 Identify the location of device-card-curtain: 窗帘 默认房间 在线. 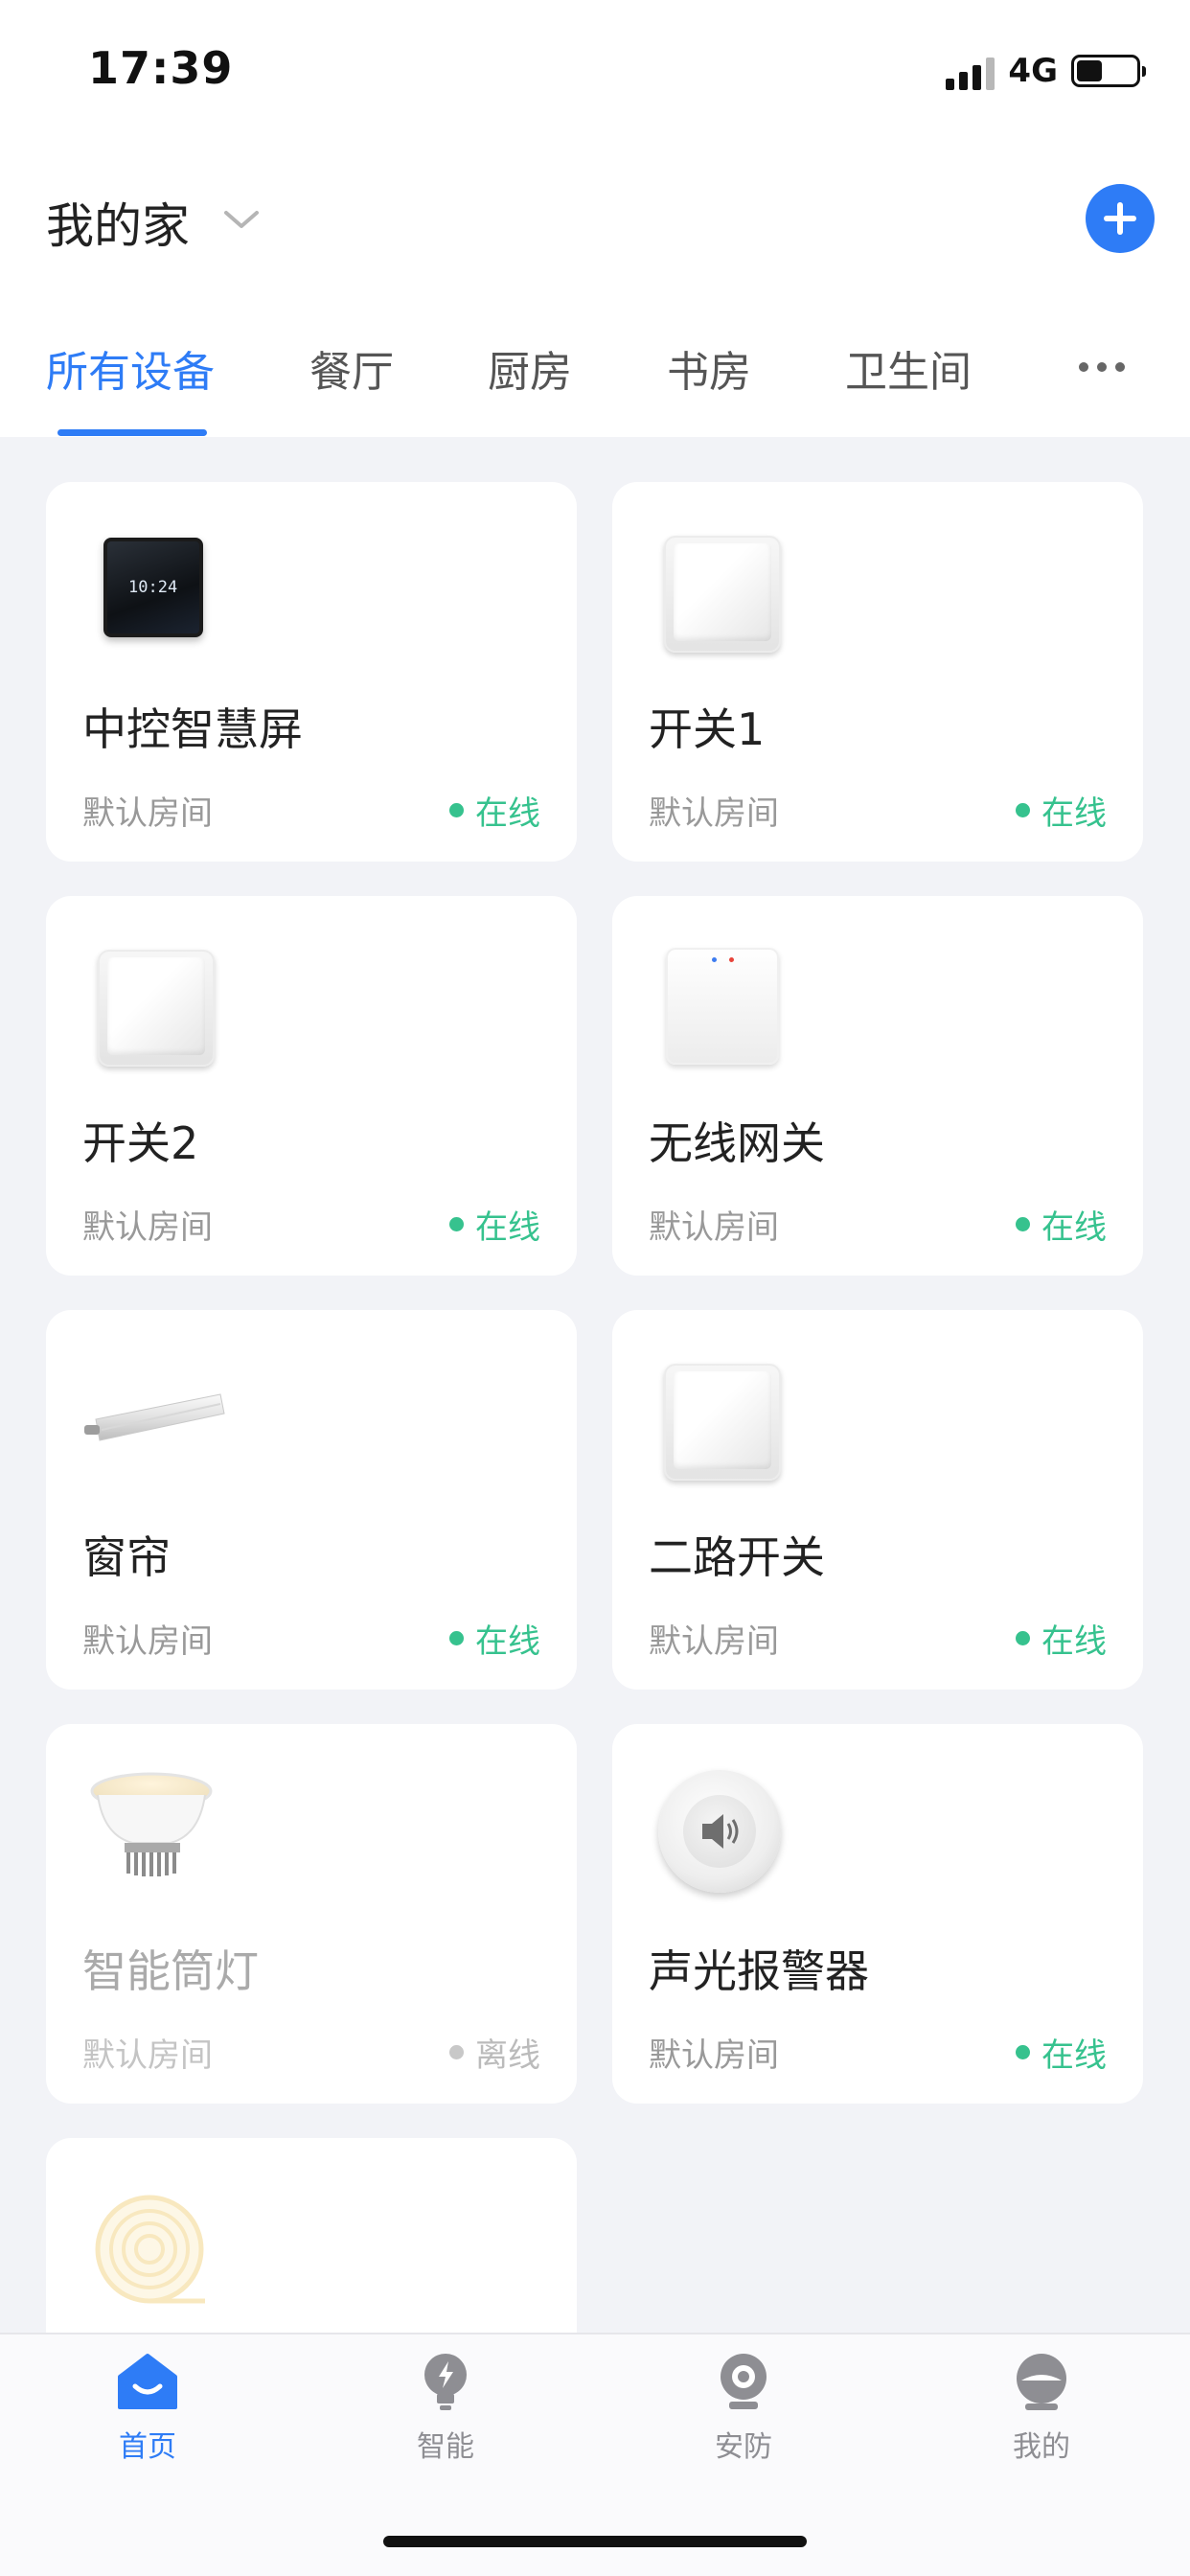
(311, 1500).